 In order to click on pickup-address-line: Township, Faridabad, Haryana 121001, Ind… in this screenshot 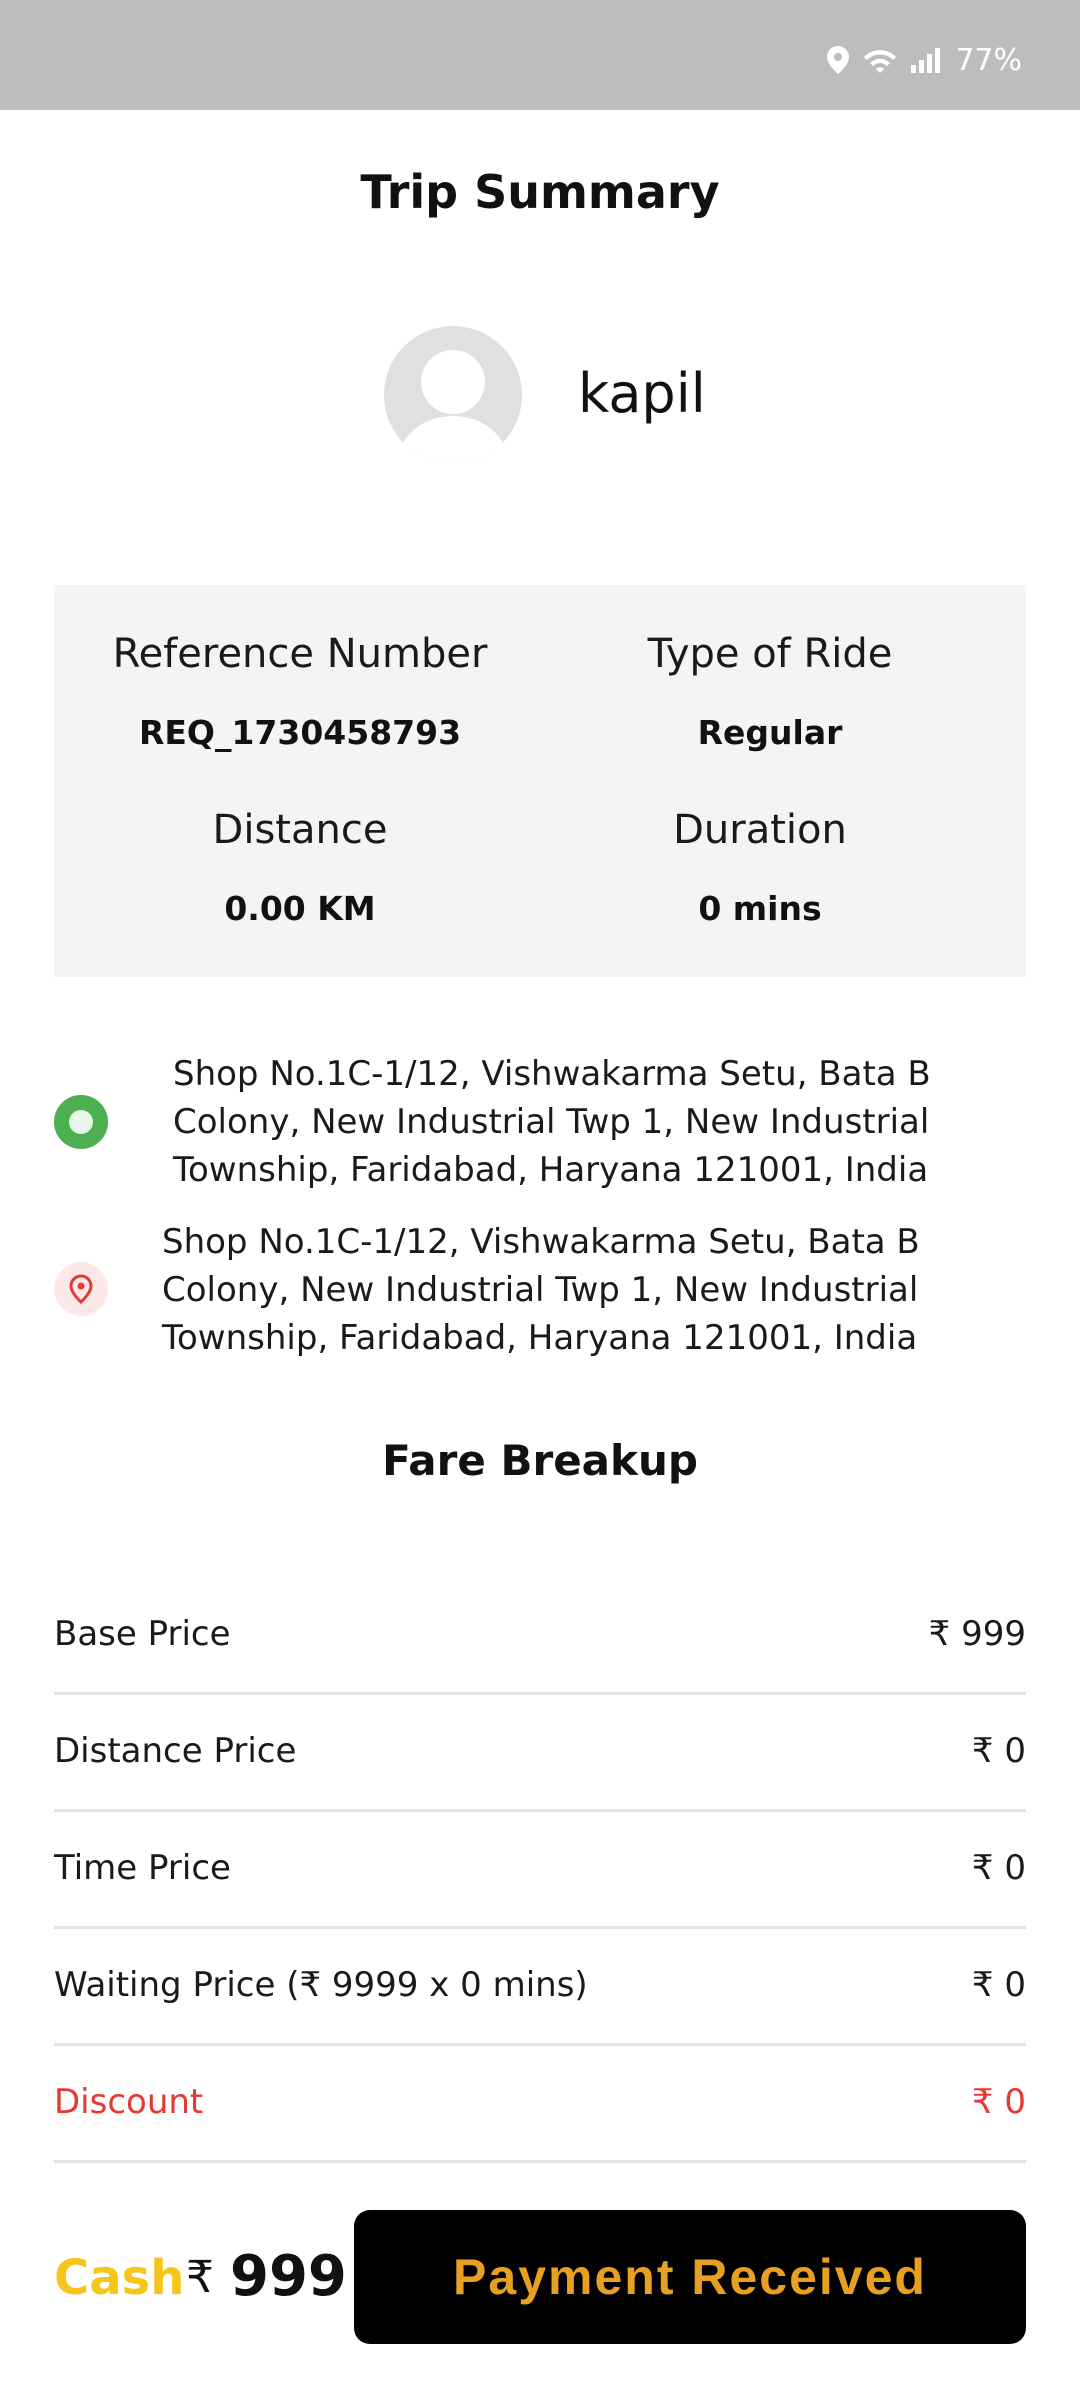, I will do `click(551, 1170)`.